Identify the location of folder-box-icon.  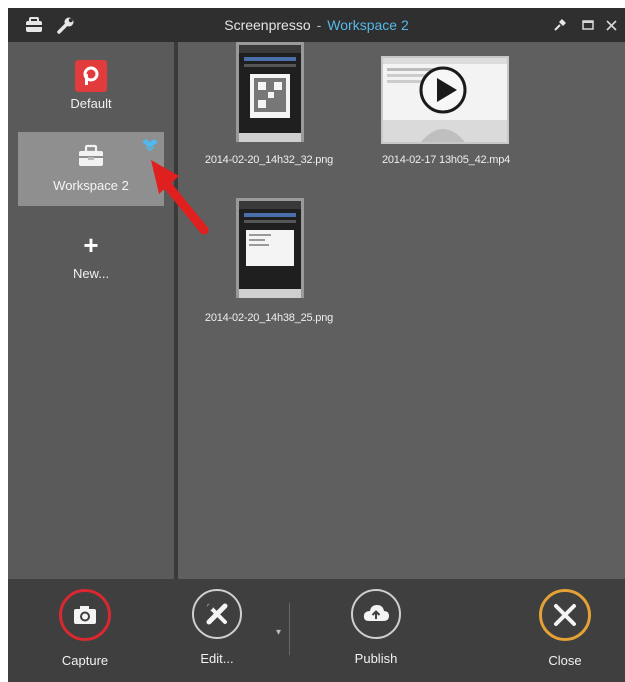
(91, 156).